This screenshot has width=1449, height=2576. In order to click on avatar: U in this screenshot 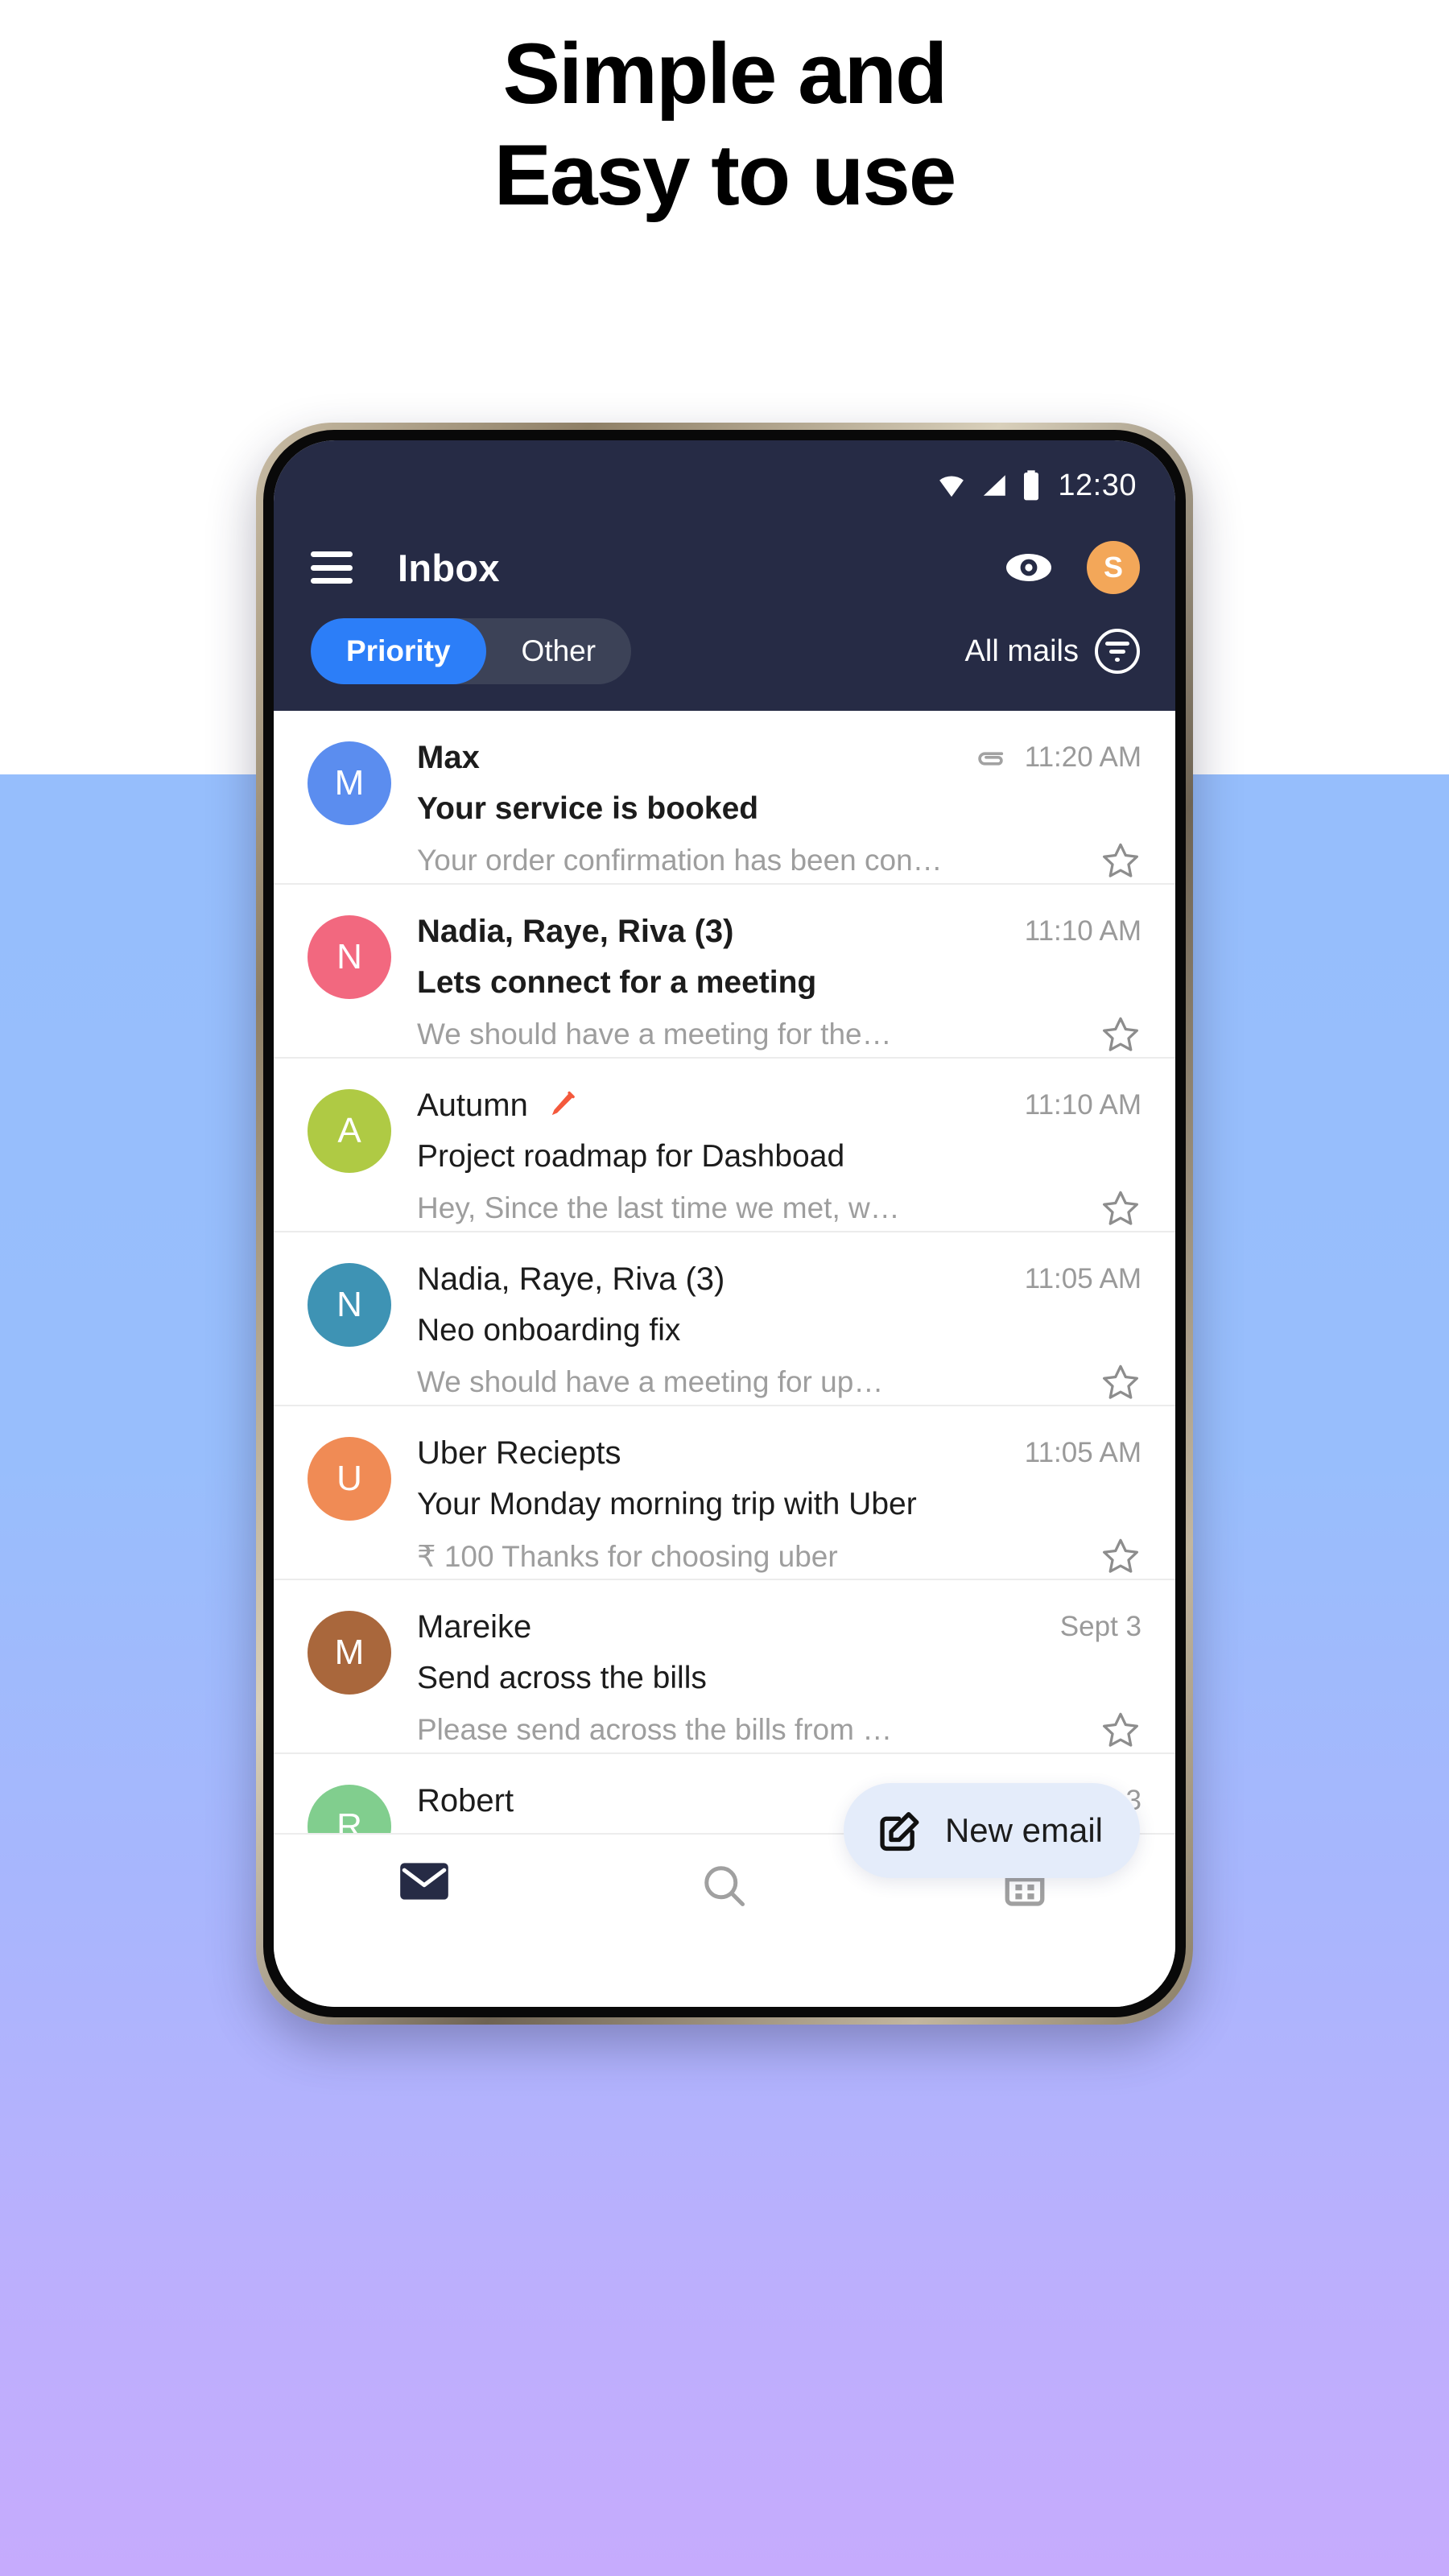, I will do `click(349, 1479)`.